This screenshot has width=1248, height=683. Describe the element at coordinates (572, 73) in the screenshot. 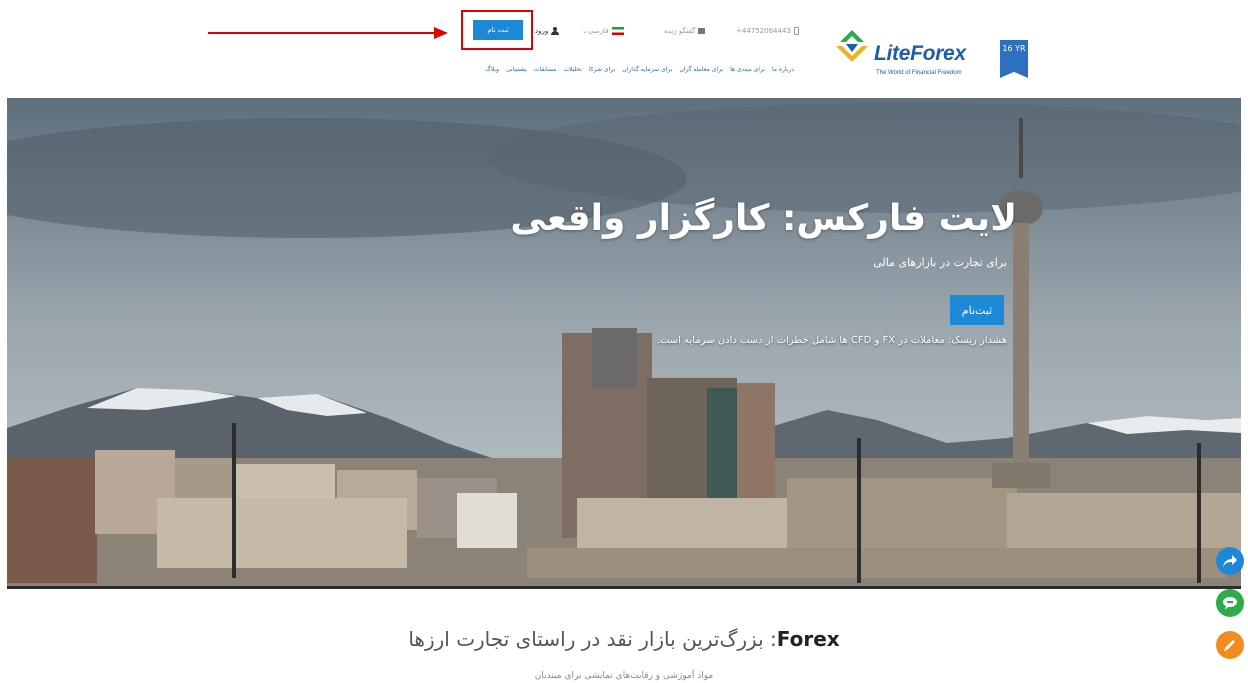

I see `nav-item-analytics: تحلیلات` at that location.